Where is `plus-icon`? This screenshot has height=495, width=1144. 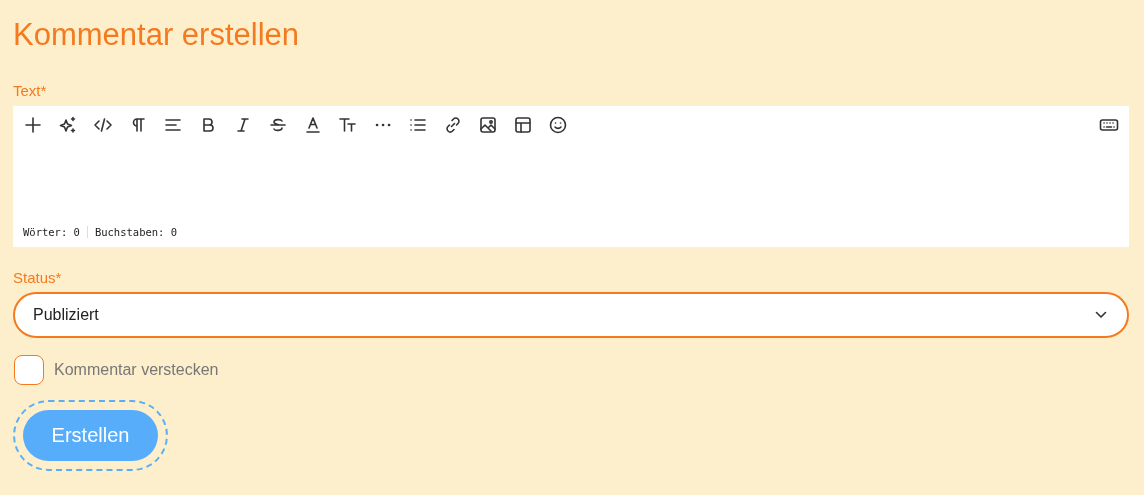
plus-icon is located at coordinates (33, 125).